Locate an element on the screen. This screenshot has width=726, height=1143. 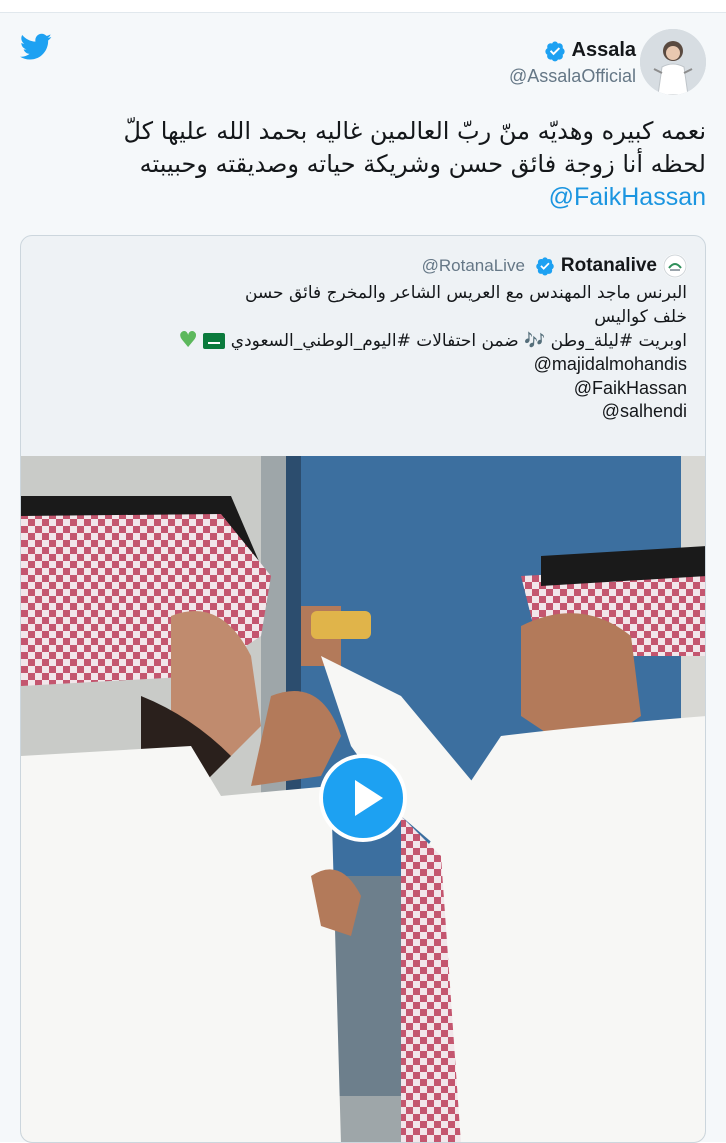
mention-link: @majidalmohandis is located at coordinates (377, 365).